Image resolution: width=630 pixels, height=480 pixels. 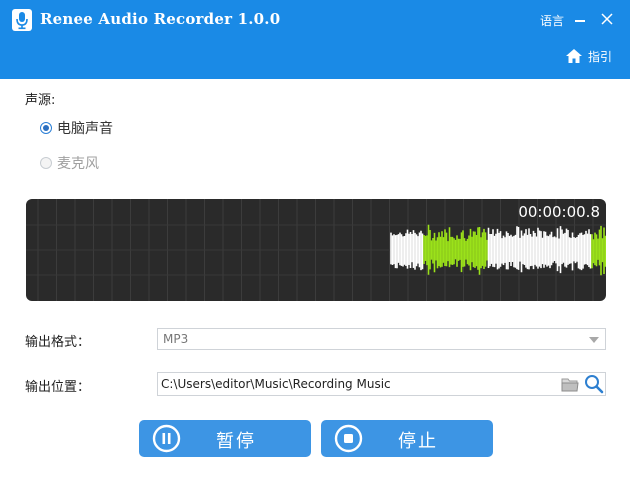 What do you see at coordinates (559, 212) in the screenshot?
I see `elapsed-time: 00:00:00.8` at bounding box center [559, 212].